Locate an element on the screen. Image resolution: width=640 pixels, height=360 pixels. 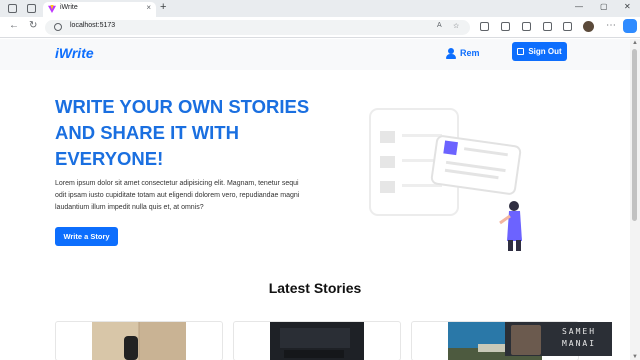
refresh-icon: ↻ is located at coordinates (33, 25).